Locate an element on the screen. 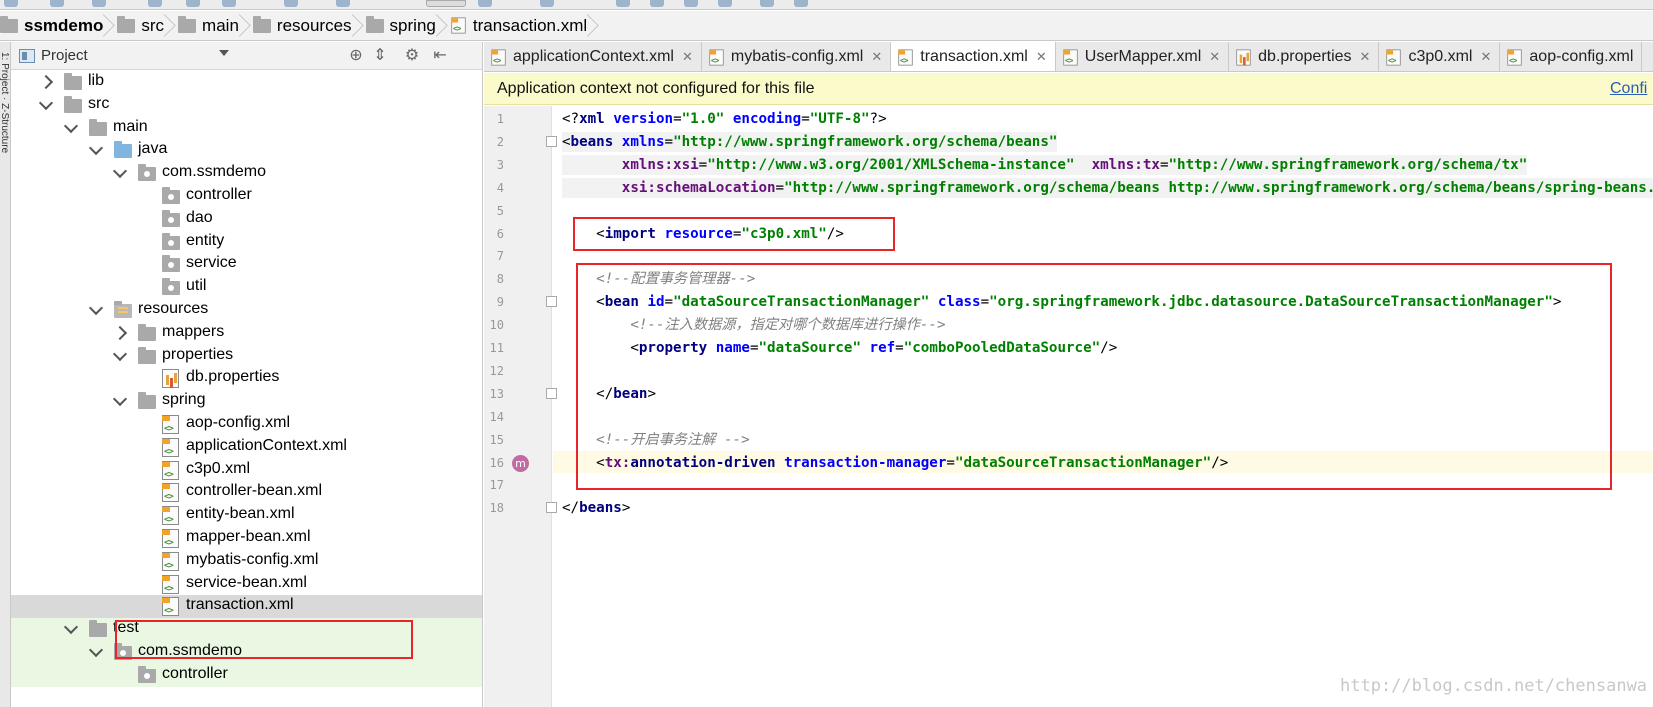  tab-label: db.properties is located at coordinates (1305, 56).